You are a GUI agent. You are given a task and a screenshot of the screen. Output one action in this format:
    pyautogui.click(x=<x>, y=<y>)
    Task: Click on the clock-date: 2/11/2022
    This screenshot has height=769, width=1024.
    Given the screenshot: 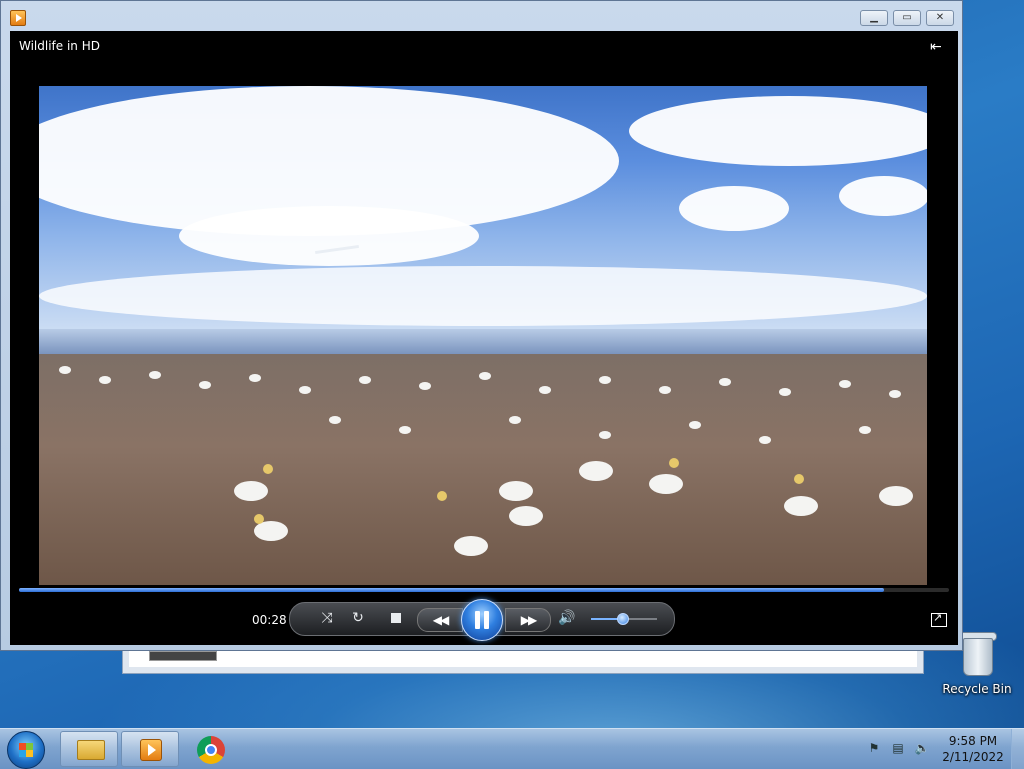 What is the action you would take?
    pyautogui.click(x=973, y=757)
    